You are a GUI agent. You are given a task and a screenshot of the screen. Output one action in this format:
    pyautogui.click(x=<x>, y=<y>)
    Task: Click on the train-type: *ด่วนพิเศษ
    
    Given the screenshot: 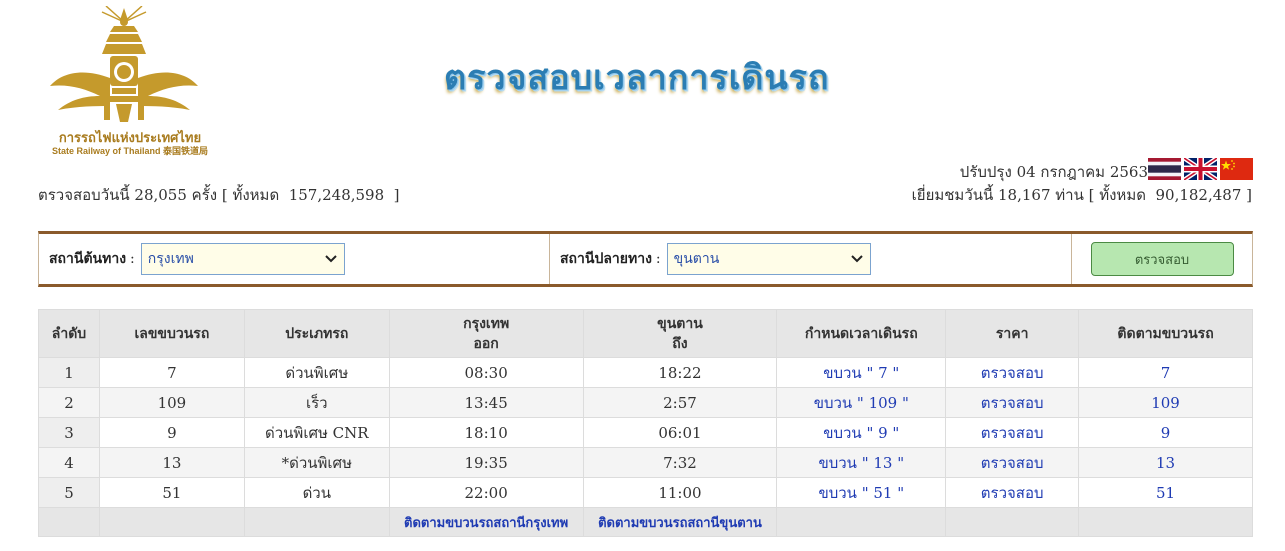 What is the action you would take?
    pyautogui.click(x=316, y=462)
    